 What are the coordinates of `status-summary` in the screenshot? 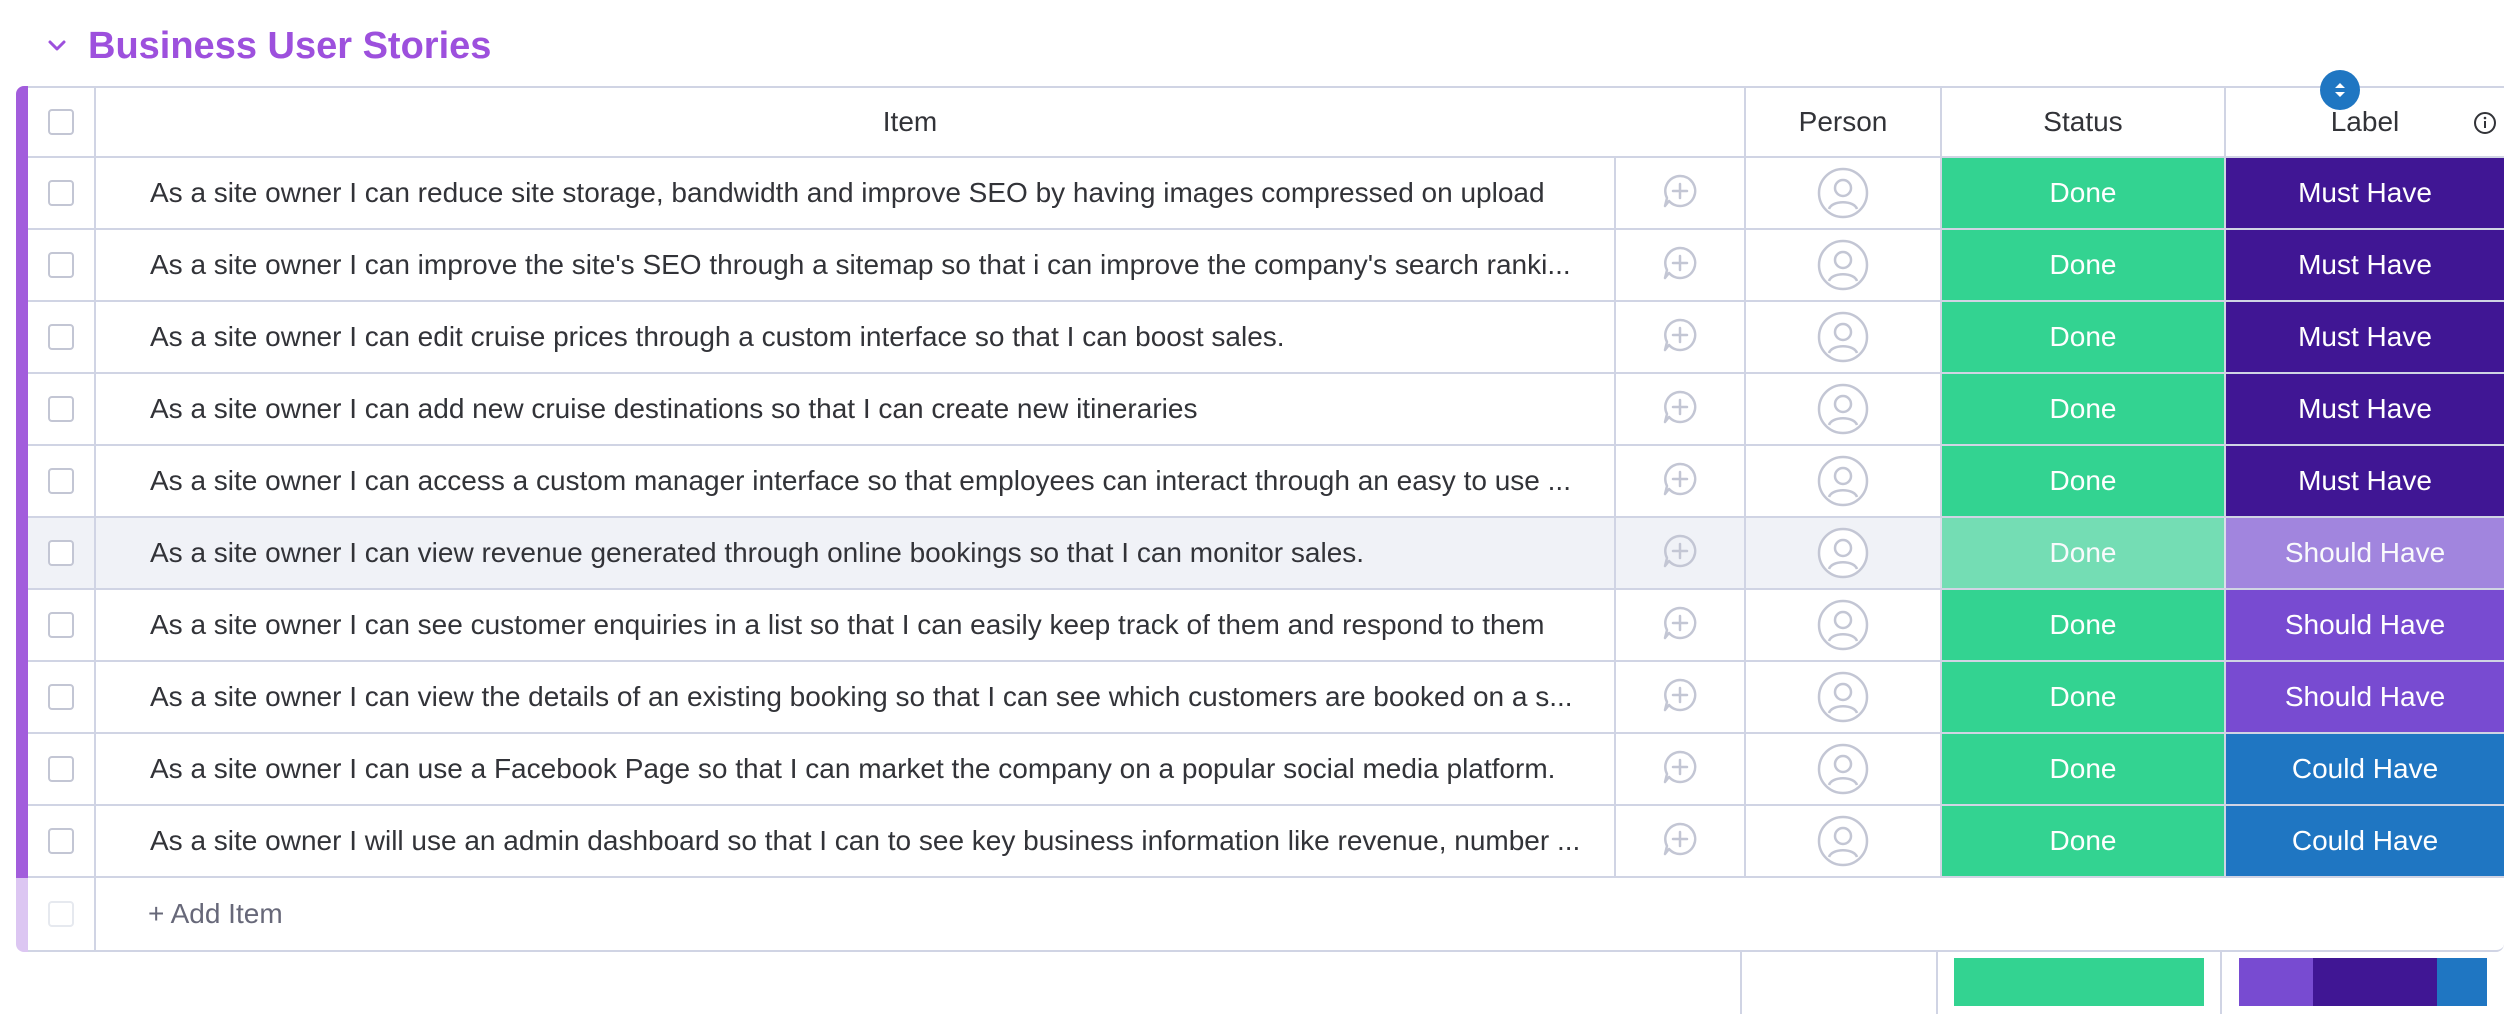 It's located at (2078, 982).